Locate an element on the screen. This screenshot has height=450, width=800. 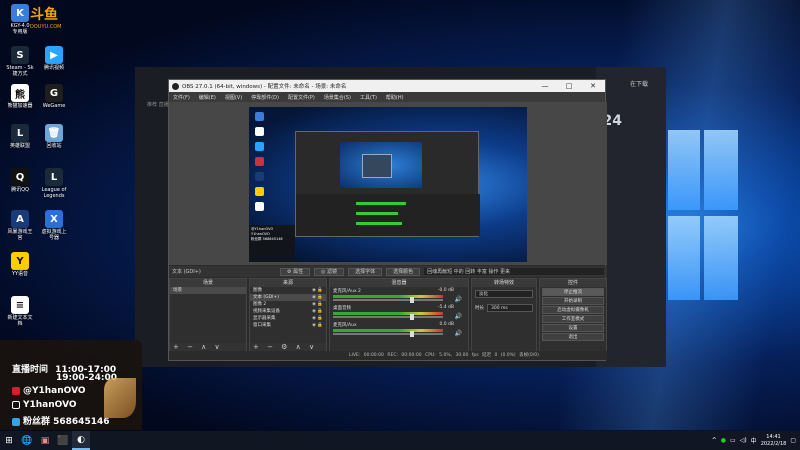
desktop-icon-label: 虚拟游戏上 号器 is located at coordinates (54, 235).